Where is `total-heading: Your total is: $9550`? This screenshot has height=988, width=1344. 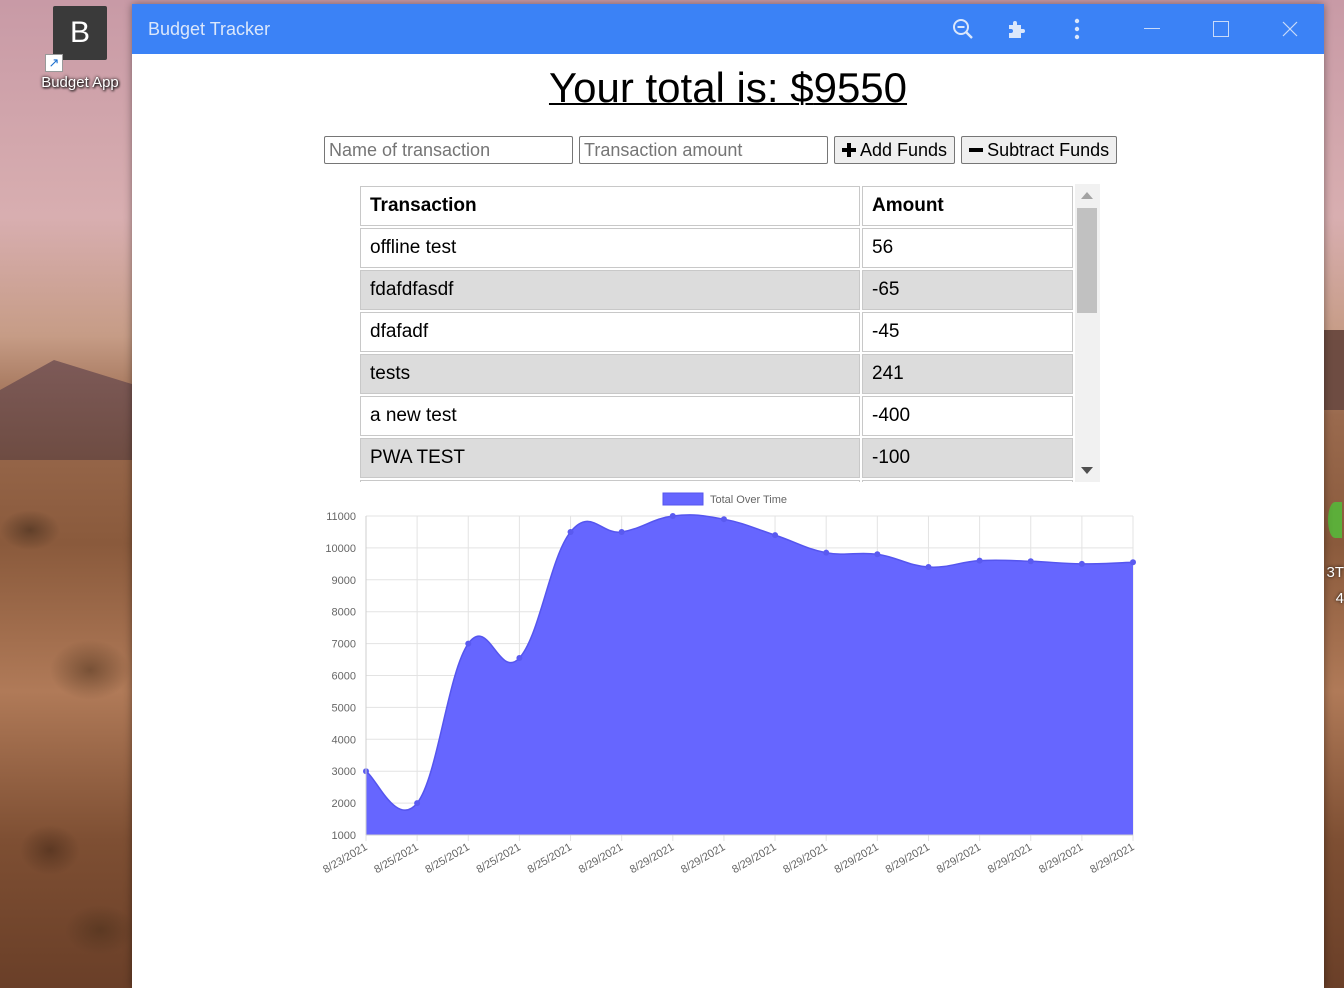 total-heading: Your total is: $9550 is located at coordinates (728, 88).